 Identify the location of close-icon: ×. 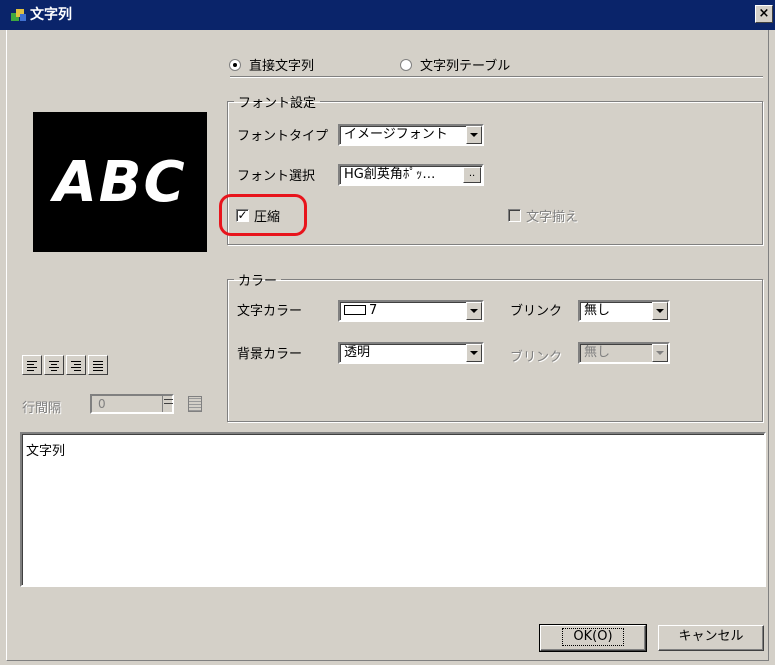
(764, 13).